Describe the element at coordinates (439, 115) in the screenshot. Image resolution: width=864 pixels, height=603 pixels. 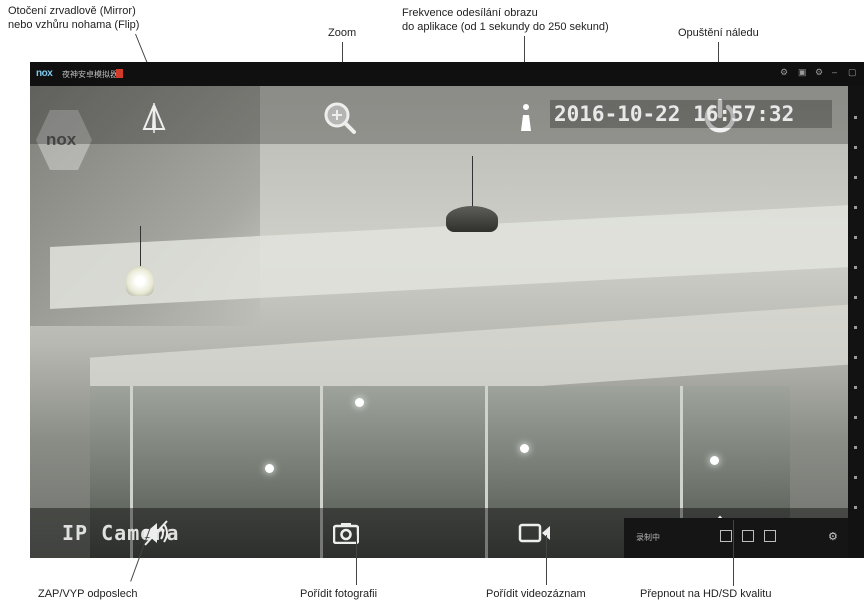
I see `top-control-bar: 2016-10-22 16:57:32` at that location.